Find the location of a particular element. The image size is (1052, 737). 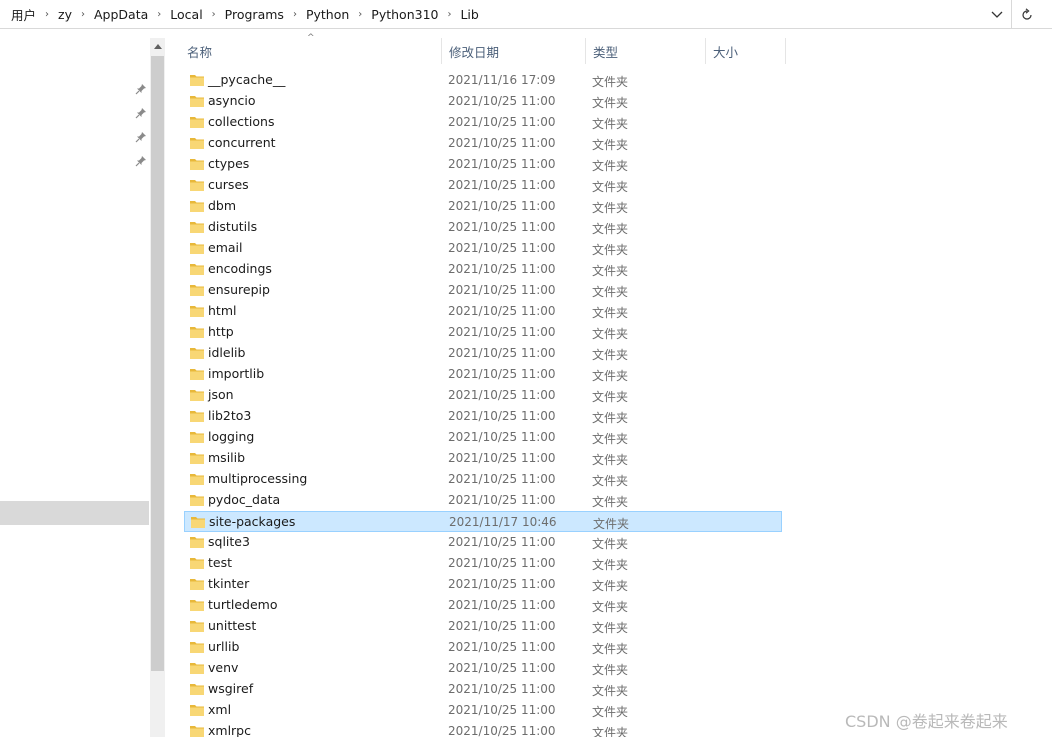

file-name: dbm is located at coordinates (222, 205).